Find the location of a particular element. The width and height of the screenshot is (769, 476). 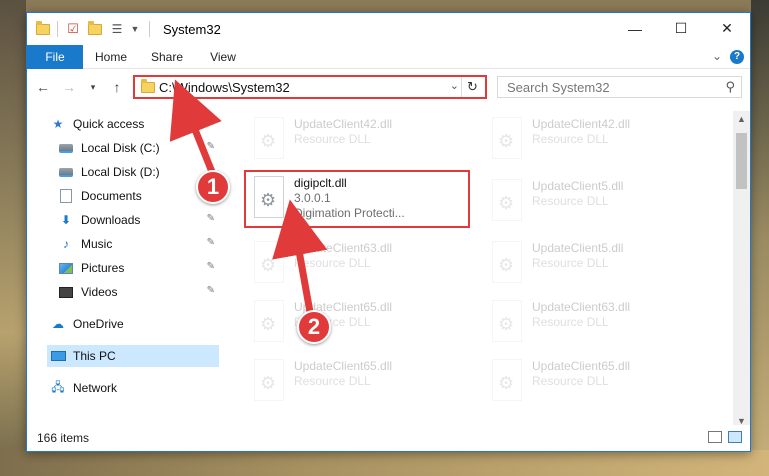

search-input: Search System32 is located at coordinates (558, 87).